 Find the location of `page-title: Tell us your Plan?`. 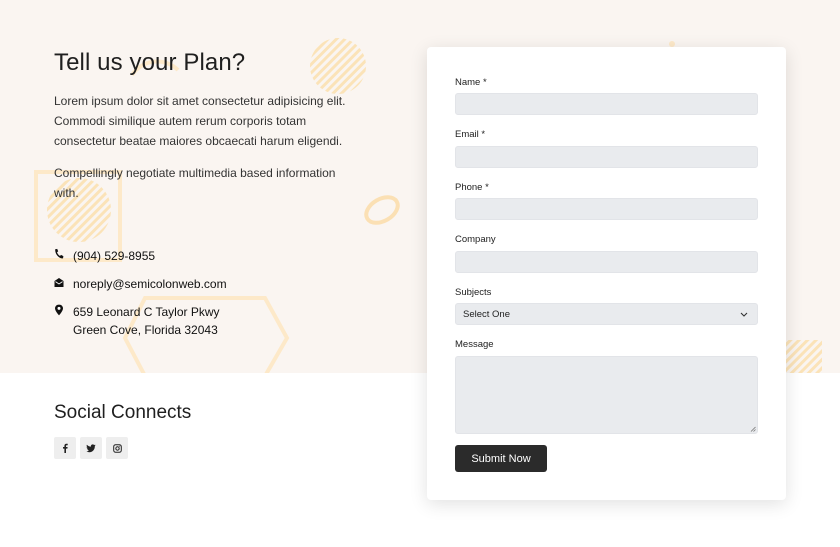

page-title: Tell us your Plan? is located at coordinates (150, 62).